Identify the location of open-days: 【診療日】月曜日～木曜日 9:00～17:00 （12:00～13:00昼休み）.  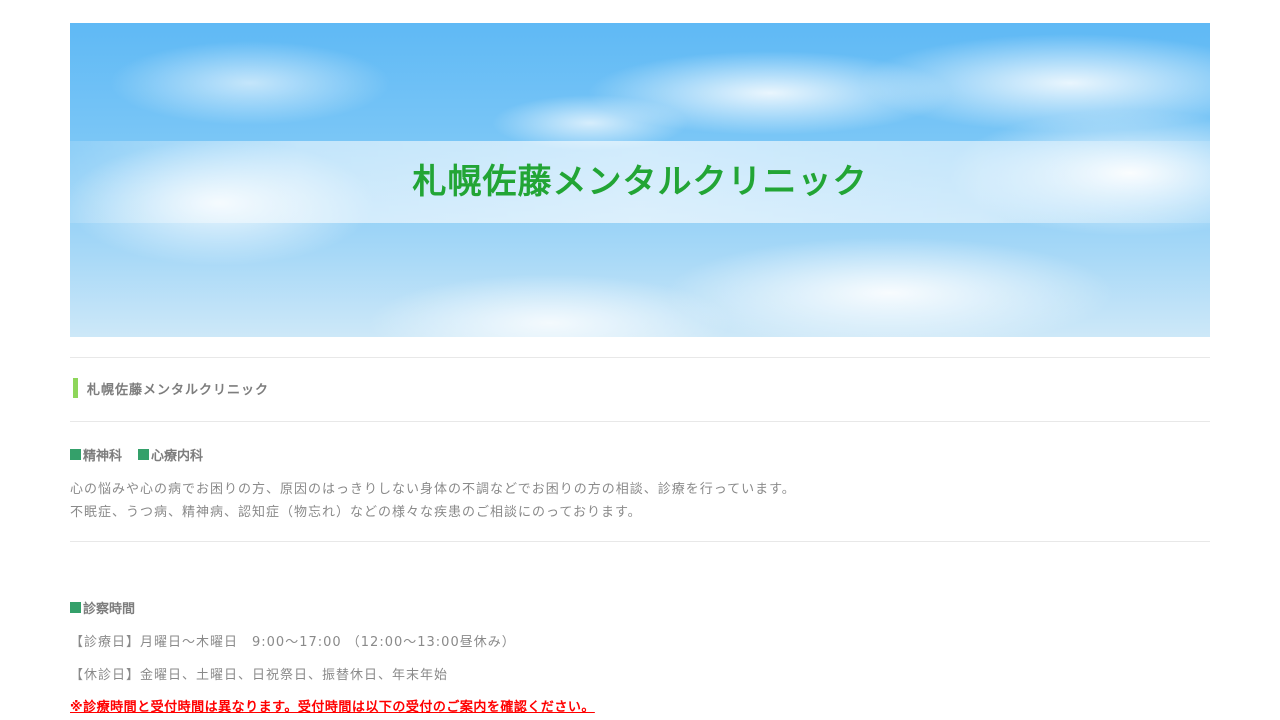
(293, 642).